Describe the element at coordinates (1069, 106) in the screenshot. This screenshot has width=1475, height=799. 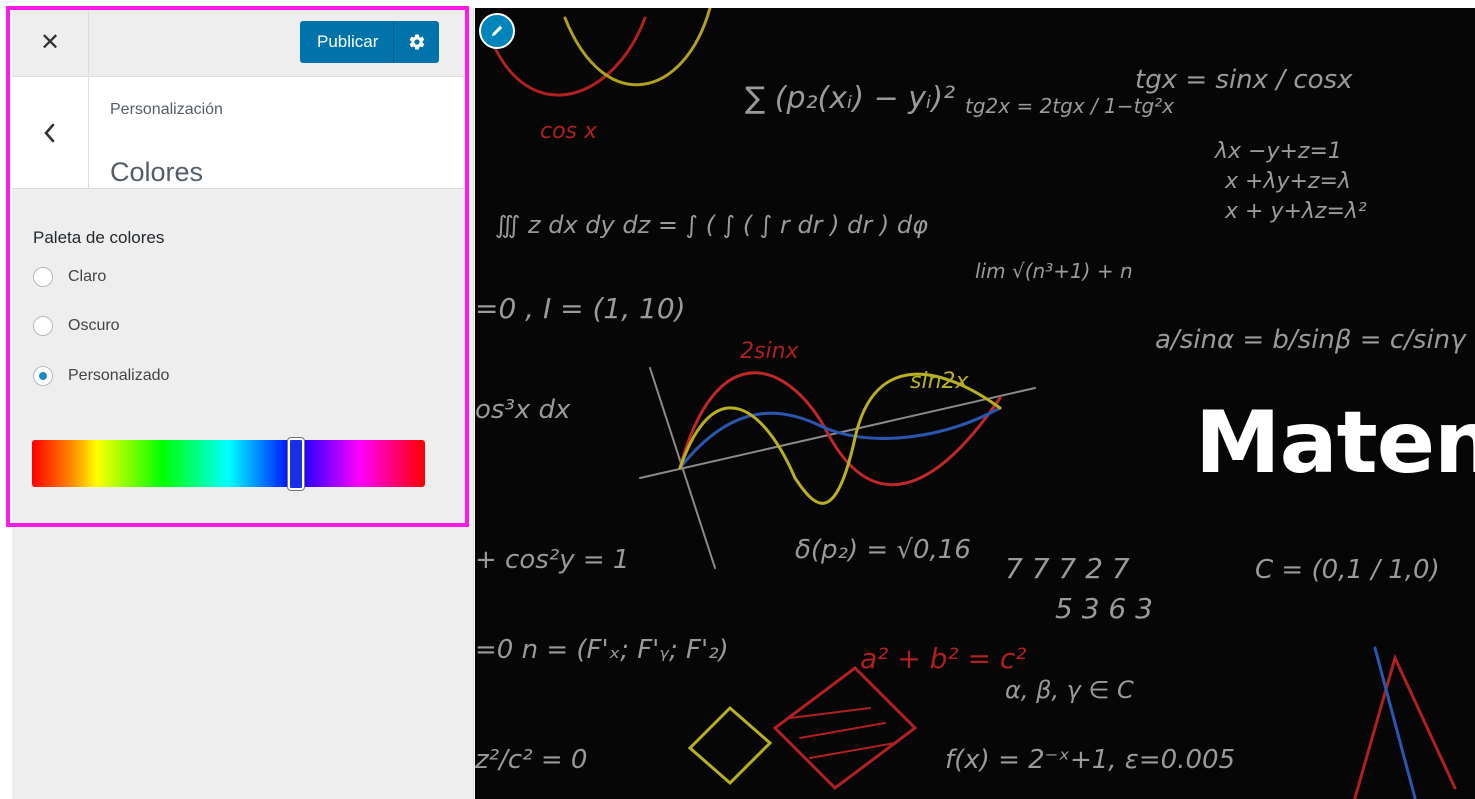
I see `svg-text: tg2x = 2tgx / 1−tg²x` at that location.